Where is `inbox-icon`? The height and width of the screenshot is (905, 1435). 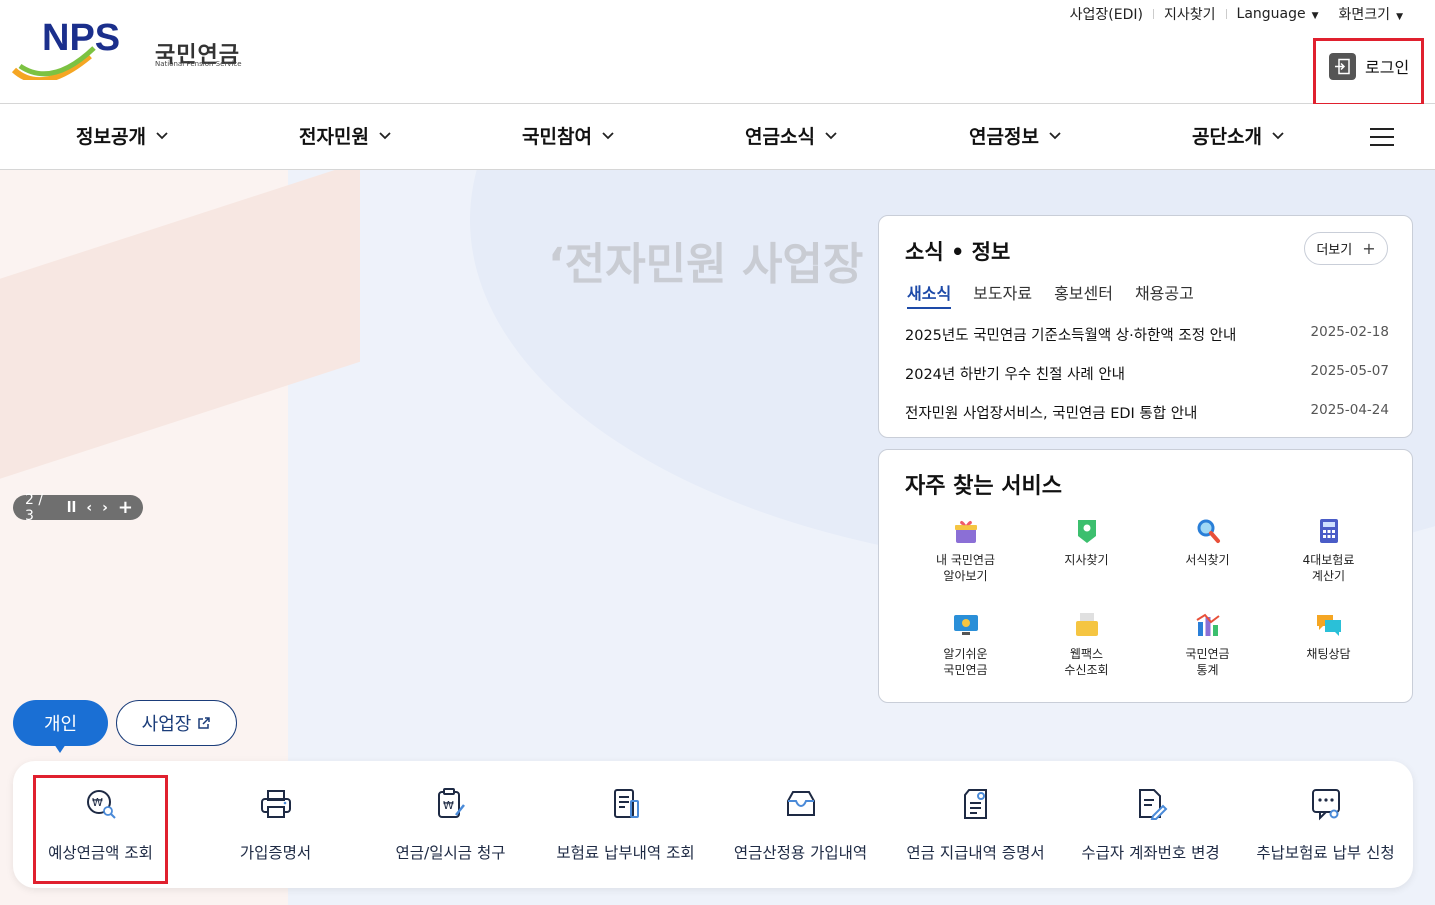 inbox-icon is located at coordinates (800, 803).